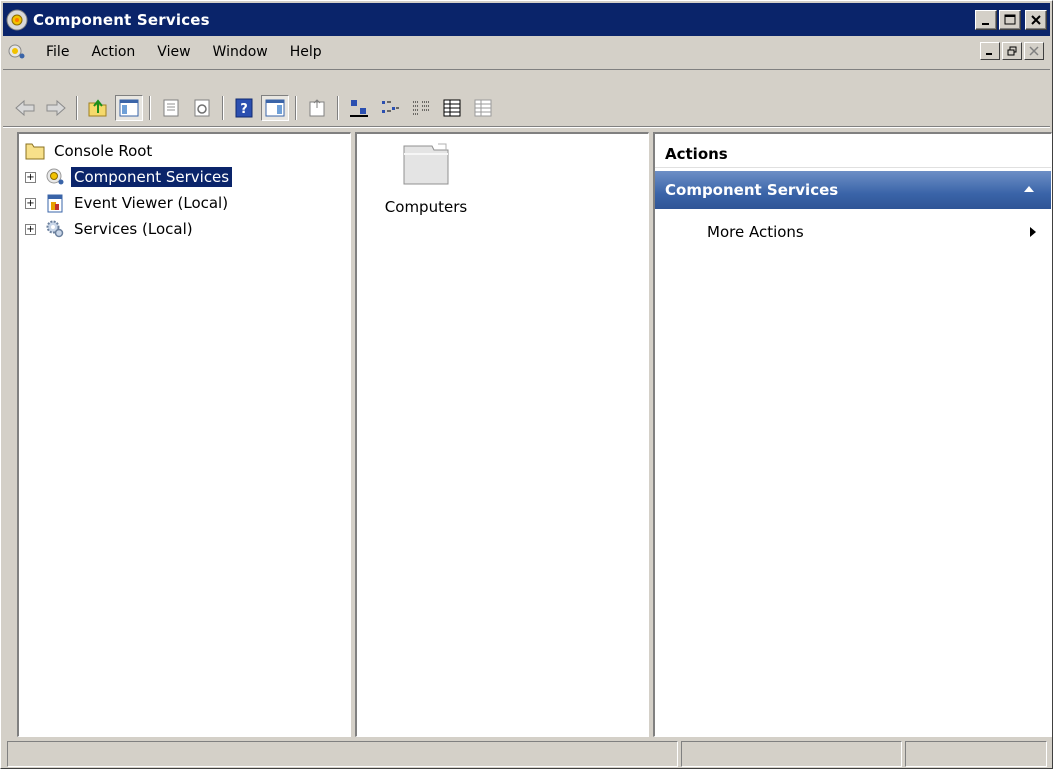  I want to click on properties-icon, so click(171, 108).